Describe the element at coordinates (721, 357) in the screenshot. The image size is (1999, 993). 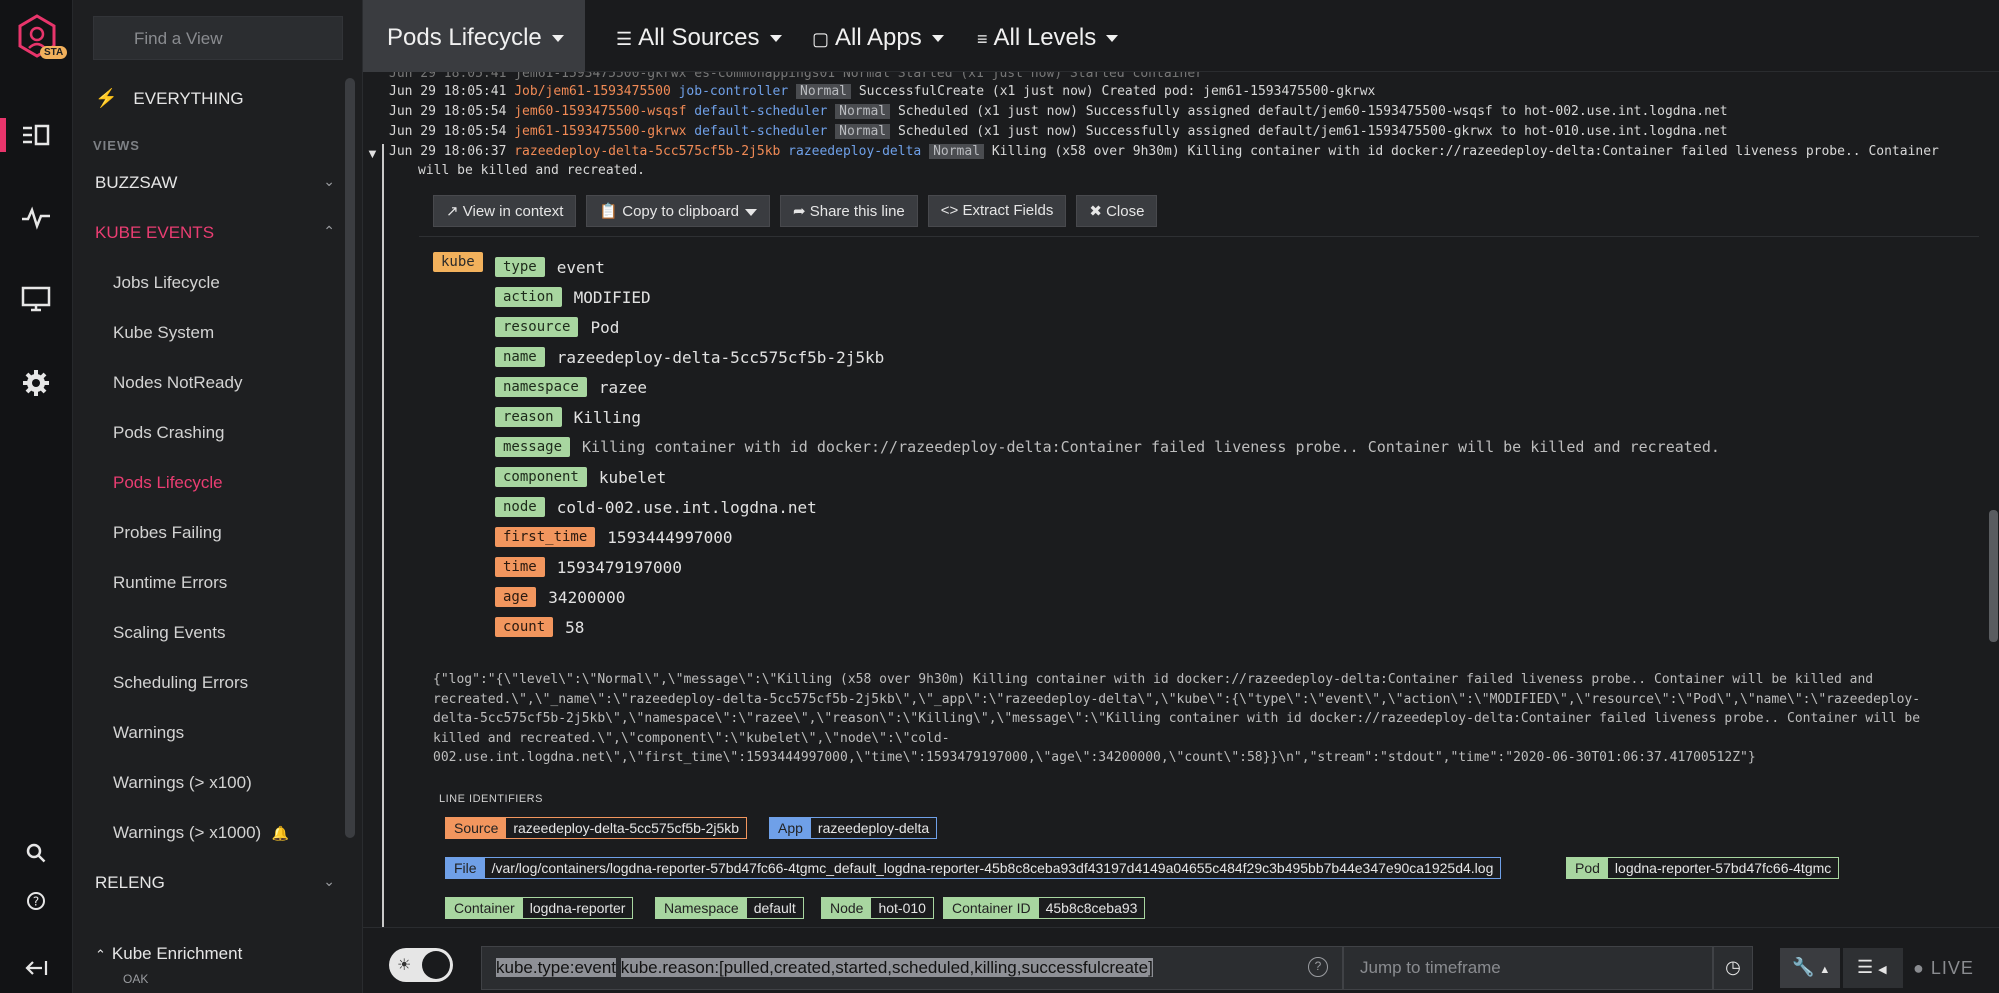
I see `field-value: razeedeploy-delta-5cc575cf5b-2j5kb` at that location.